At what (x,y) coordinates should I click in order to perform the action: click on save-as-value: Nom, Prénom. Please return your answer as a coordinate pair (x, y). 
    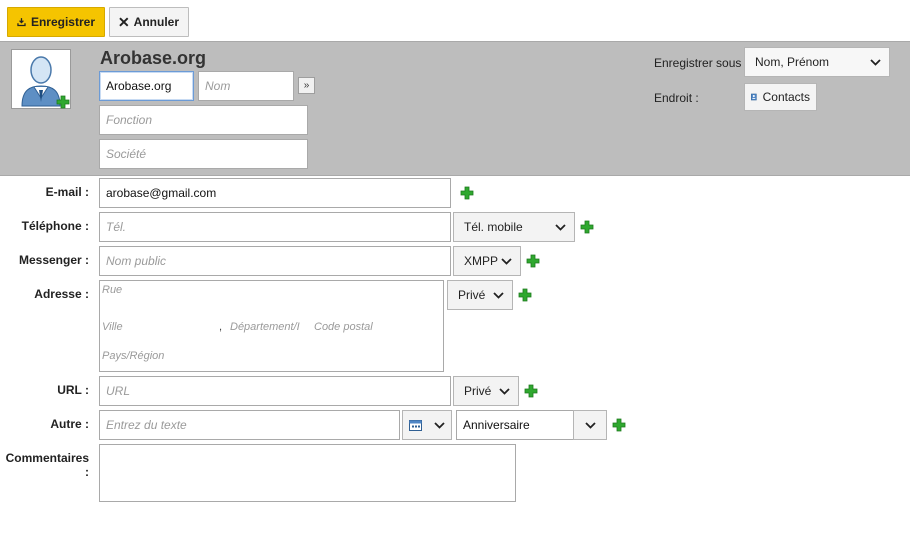
    Looking at the image, I should click on (792, 62).